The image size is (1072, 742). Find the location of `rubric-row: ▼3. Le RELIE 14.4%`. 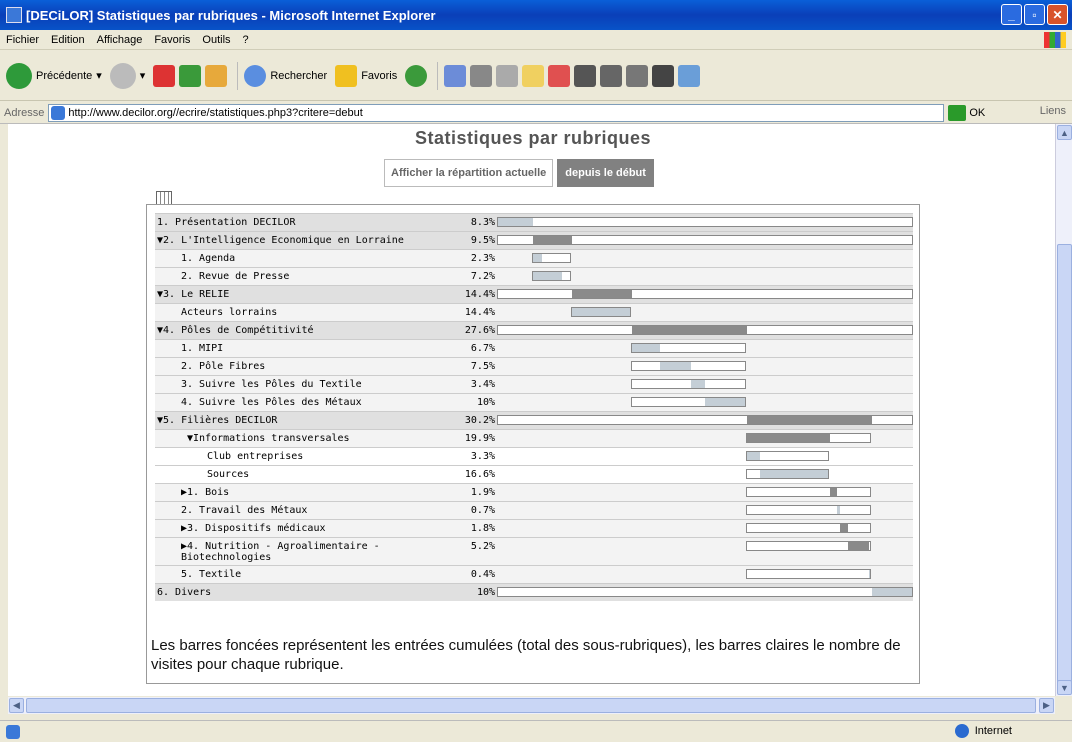

rubric-row: ▼3. Le RELIE 14.4% is located at coordinates (534, 294).